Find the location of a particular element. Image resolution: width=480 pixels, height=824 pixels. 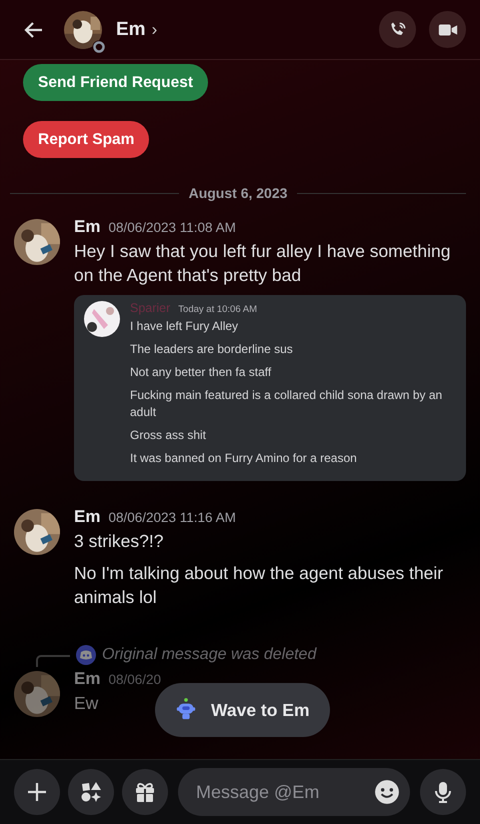

gift-button is located at coordinates (145, 792).